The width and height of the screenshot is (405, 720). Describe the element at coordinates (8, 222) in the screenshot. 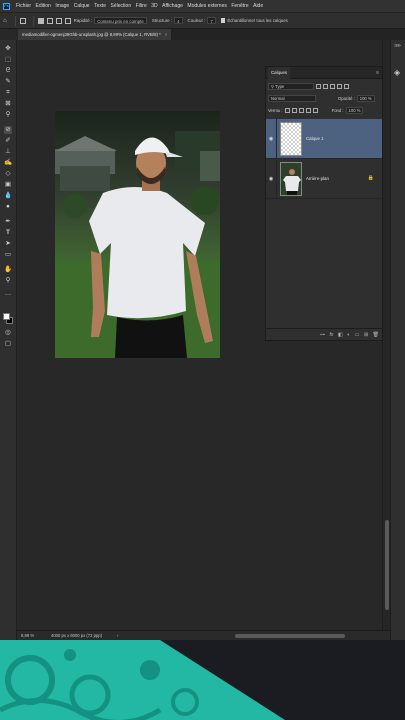

I see `pen-tool-icon: ✒` at that location.